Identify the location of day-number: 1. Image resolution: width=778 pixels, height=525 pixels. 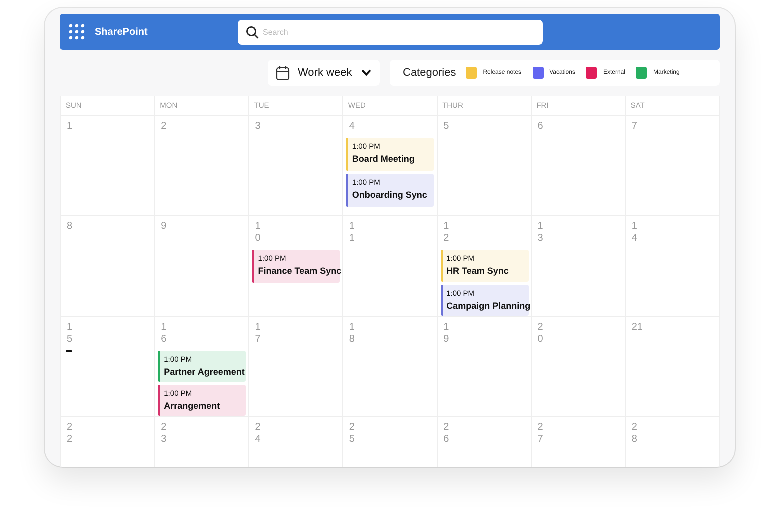
(70, 127).